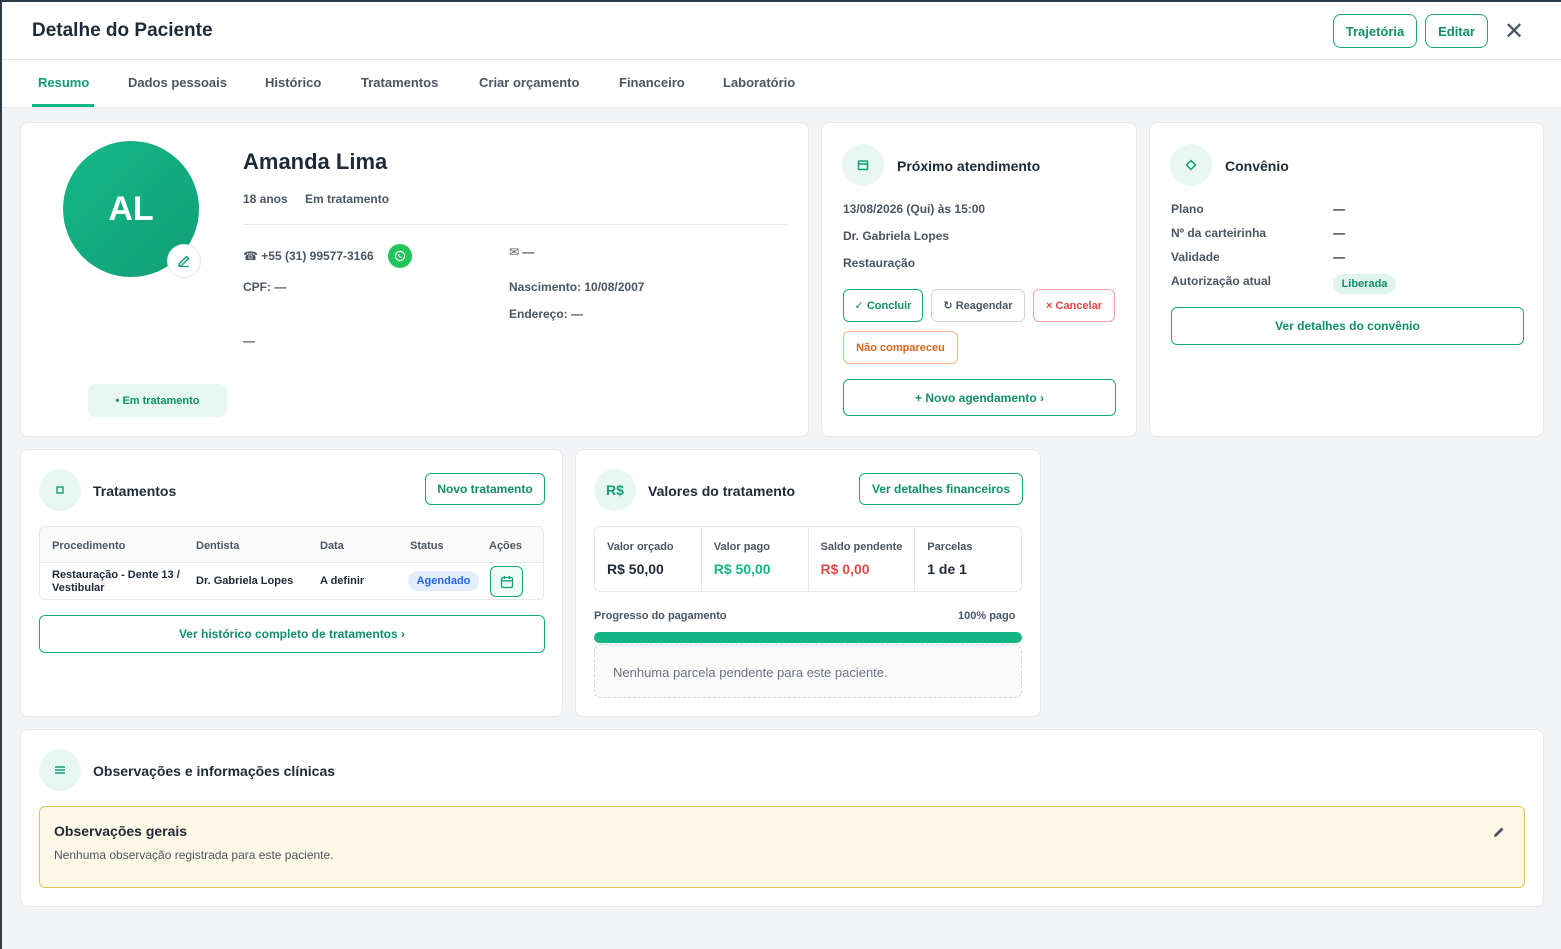 This screenshot has height=949, width=1561. What do you see at coordinates (883, 305) in the screenshot?
I see `concluir-button: ✓ Concluir` at bounding box center [883, 305].